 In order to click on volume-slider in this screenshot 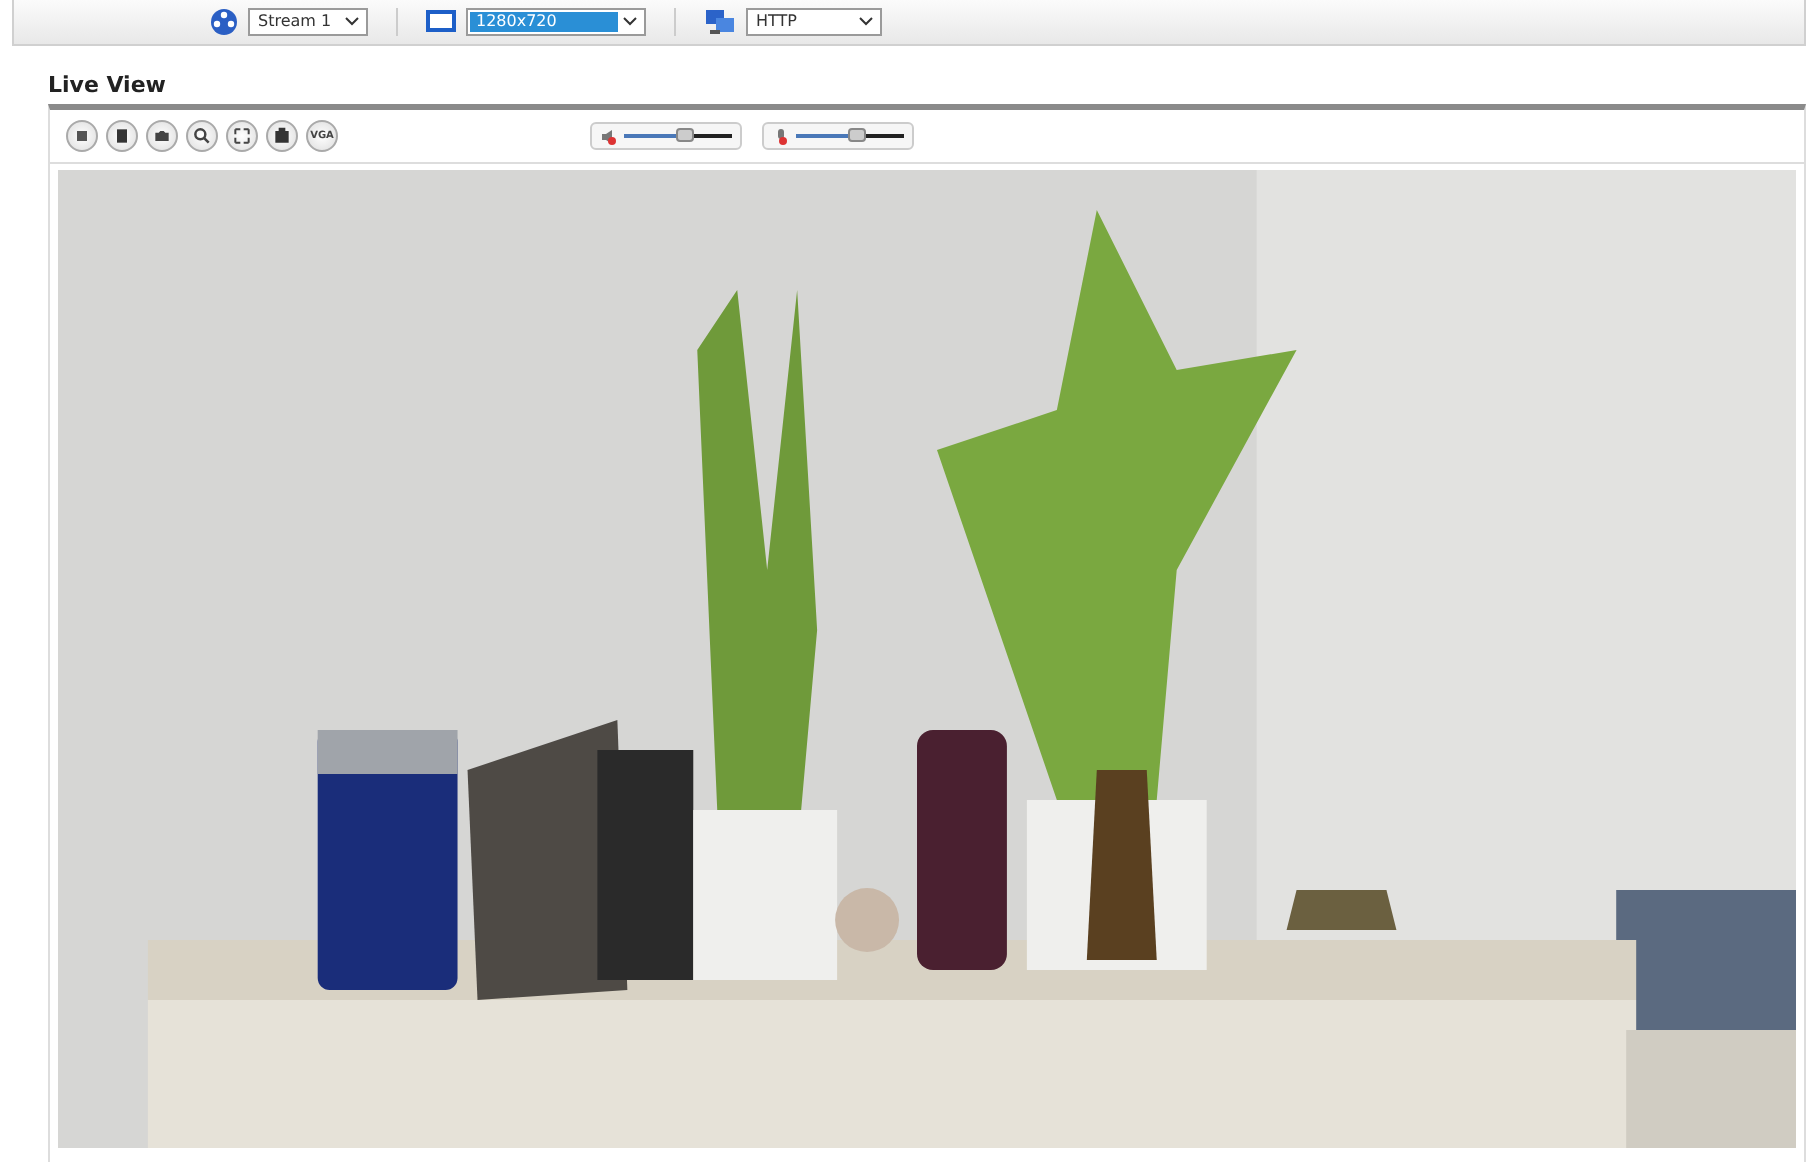, I will do `click(666, 136)`.